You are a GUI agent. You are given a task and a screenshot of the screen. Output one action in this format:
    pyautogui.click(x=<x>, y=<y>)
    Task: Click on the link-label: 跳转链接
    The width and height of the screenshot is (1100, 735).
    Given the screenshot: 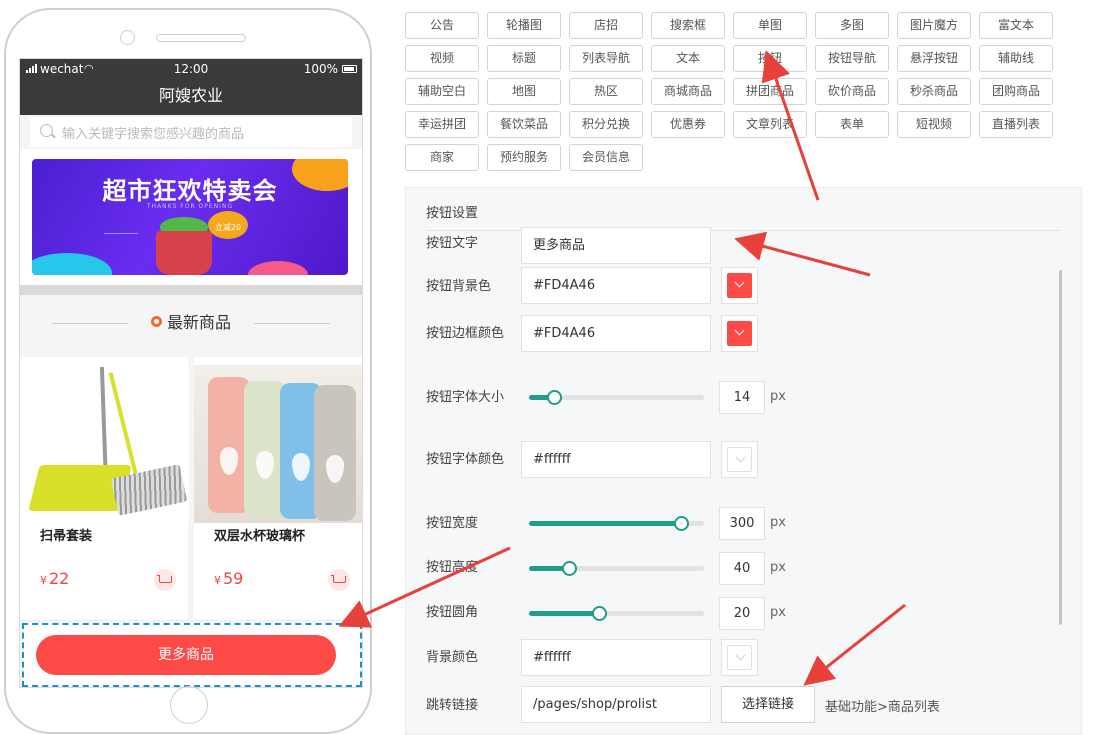 What is the action you would take?
    pyautogui.click(x=452, y=705)
    